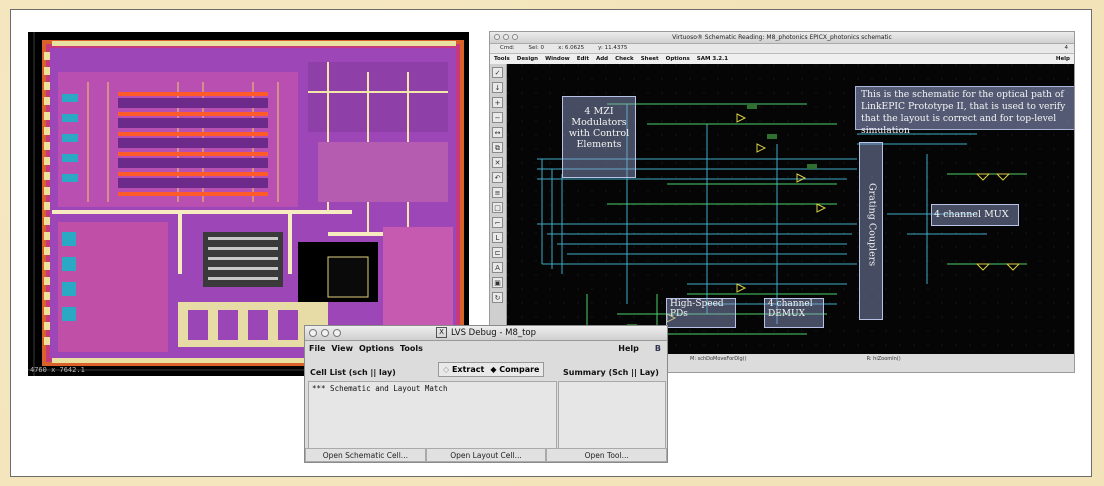 The image size is (1104, 486). What do you see at coordinates (497, 237) in the screenshot?
I see `wire-name-tool-icon: L` at bounding box center [497, 237].